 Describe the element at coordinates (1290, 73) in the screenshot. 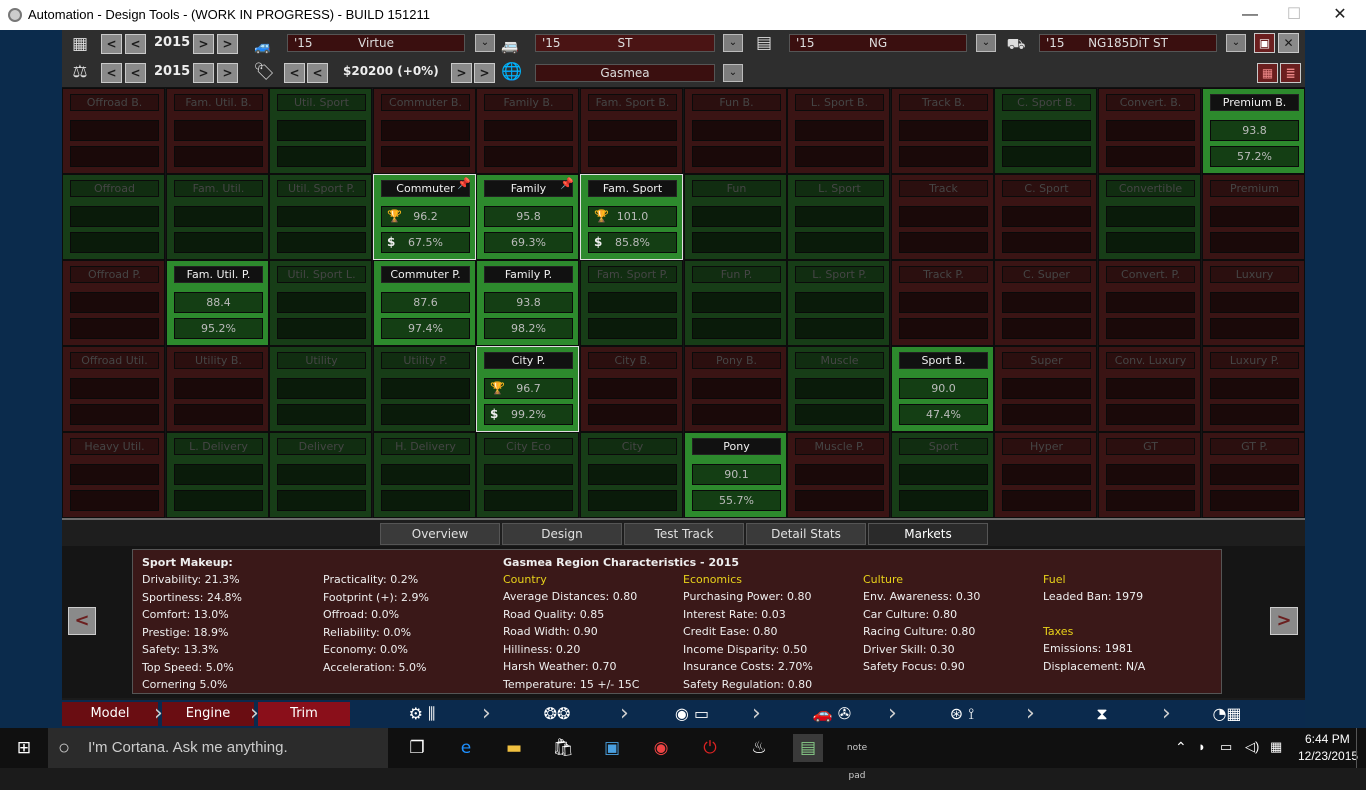

I see `list-view-icon: ≣` at that location.